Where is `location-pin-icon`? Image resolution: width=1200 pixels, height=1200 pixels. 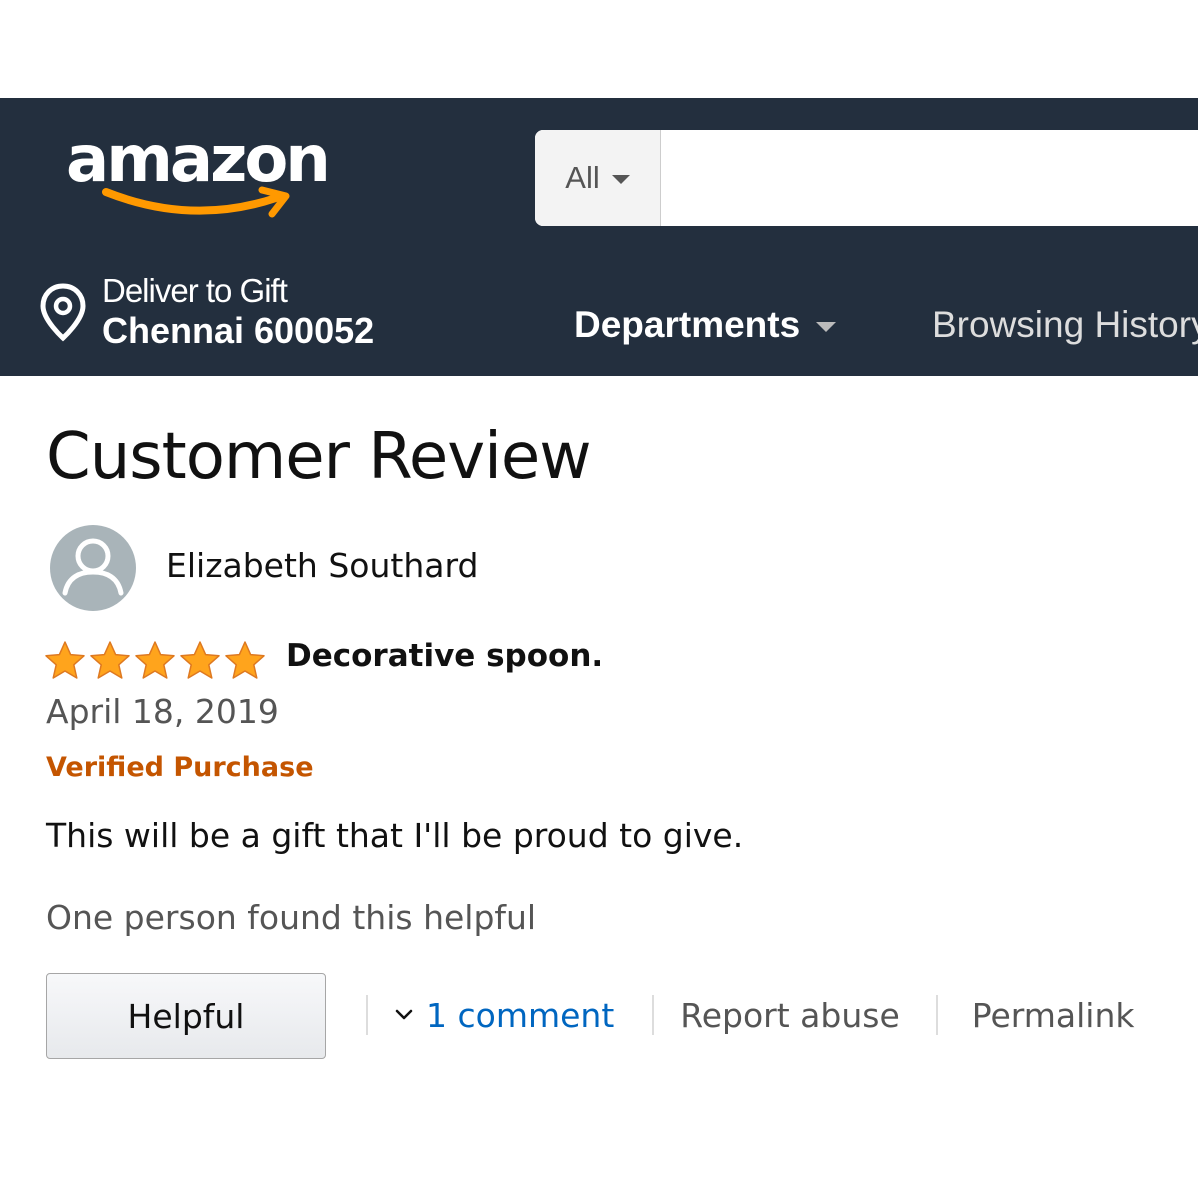
location-pin-icon is located at coordinates (63, 312).